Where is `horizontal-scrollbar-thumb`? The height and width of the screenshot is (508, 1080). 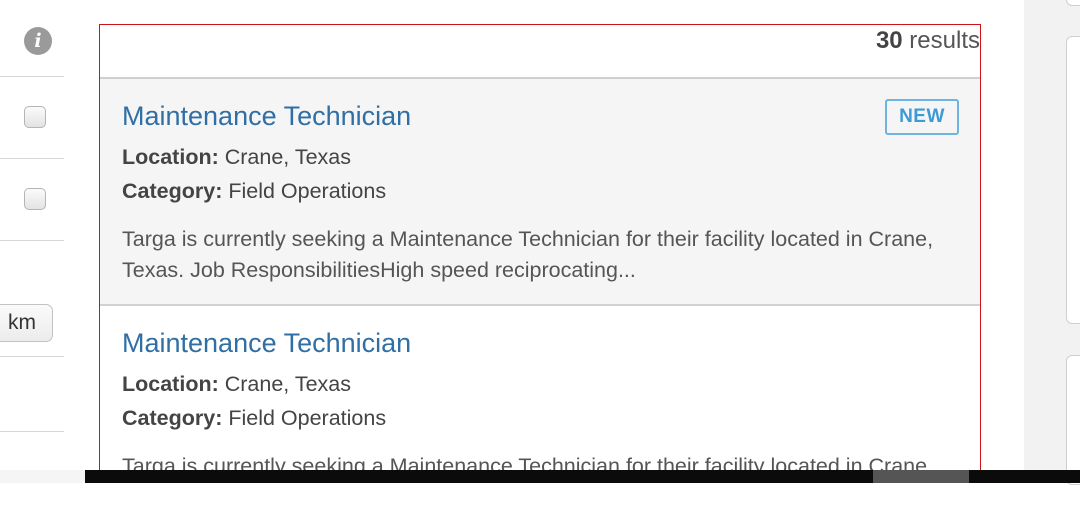
horizontal-scrollbar-thumb is located at coordinates (921, 476).